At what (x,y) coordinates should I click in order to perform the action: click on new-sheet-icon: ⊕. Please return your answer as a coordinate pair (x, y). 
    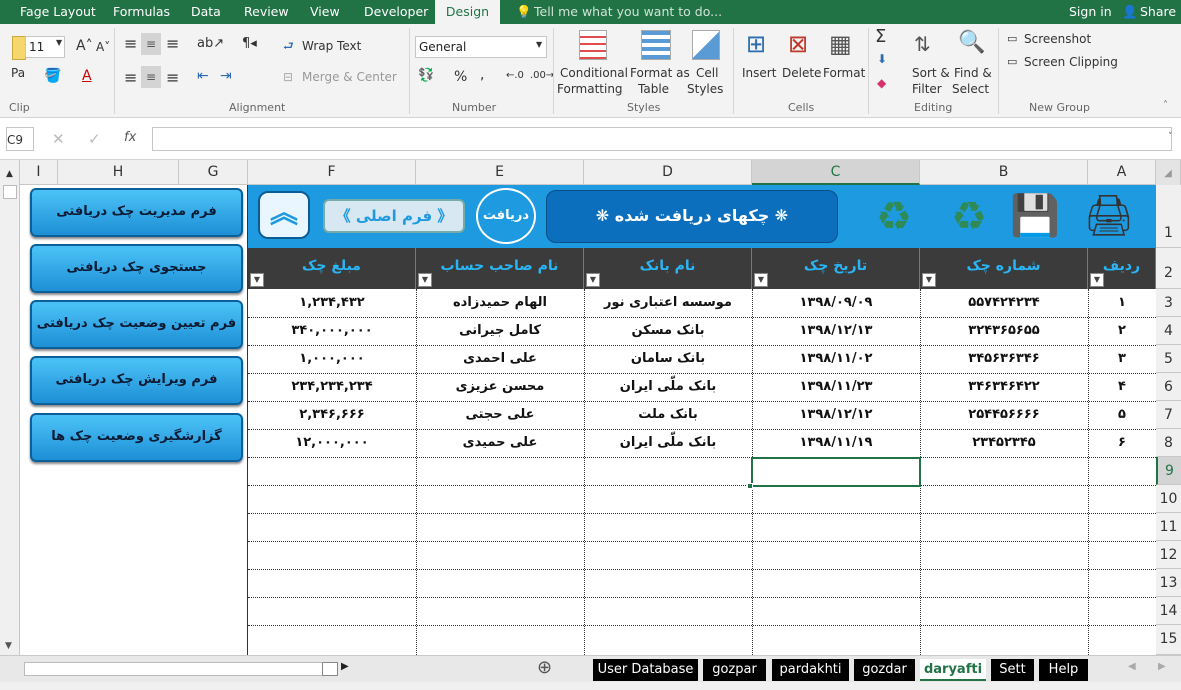
    Looking at the image, I should click on (544, 667).